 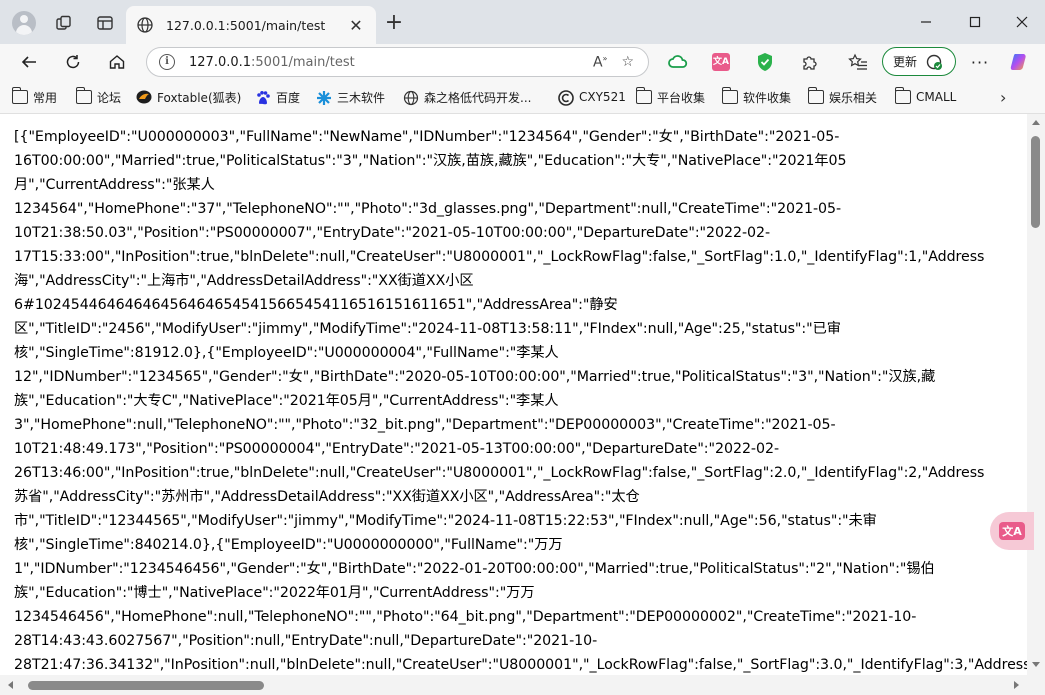 I want to click on address-url: 127.0.0.1:5001/main/test, so click(x=391, y=62).